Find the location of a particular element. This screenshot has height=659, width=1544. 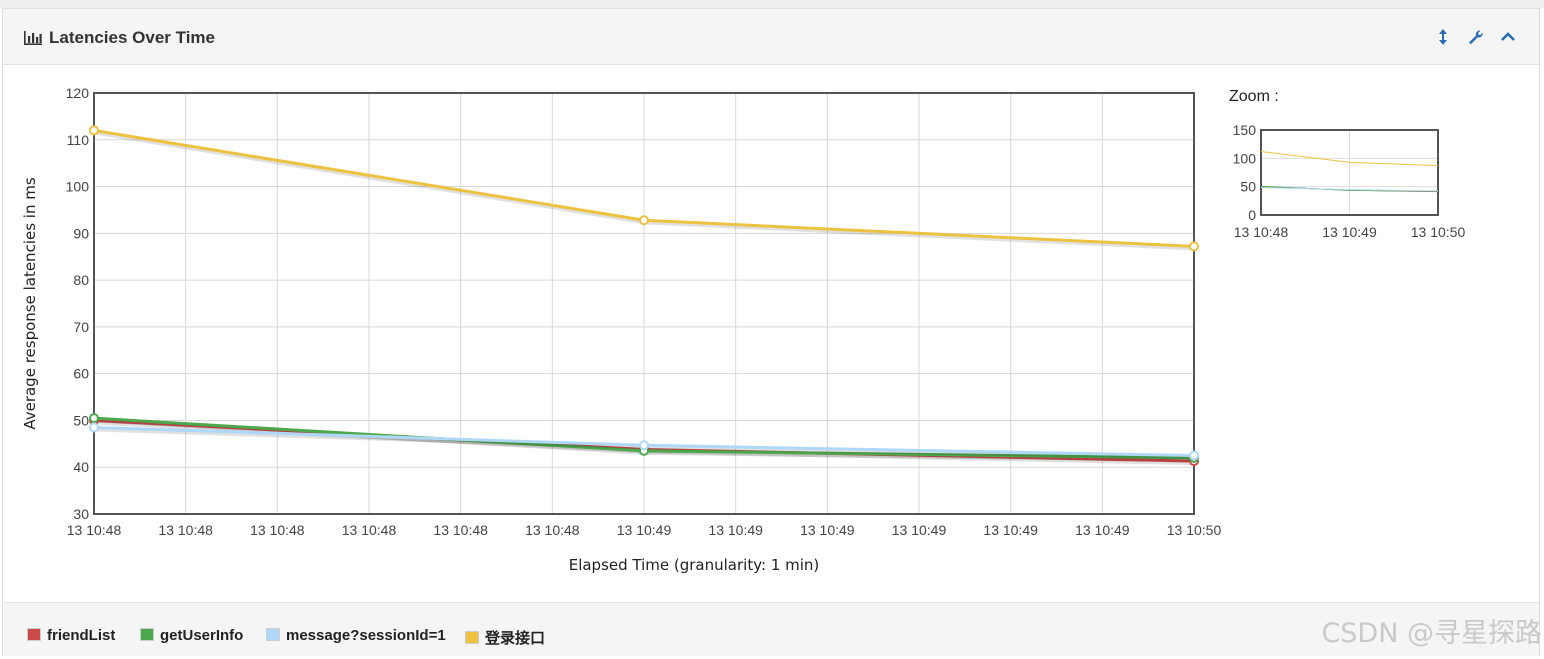

x-tick-label: 13 10:50 is located at coordinates (1194, 530).